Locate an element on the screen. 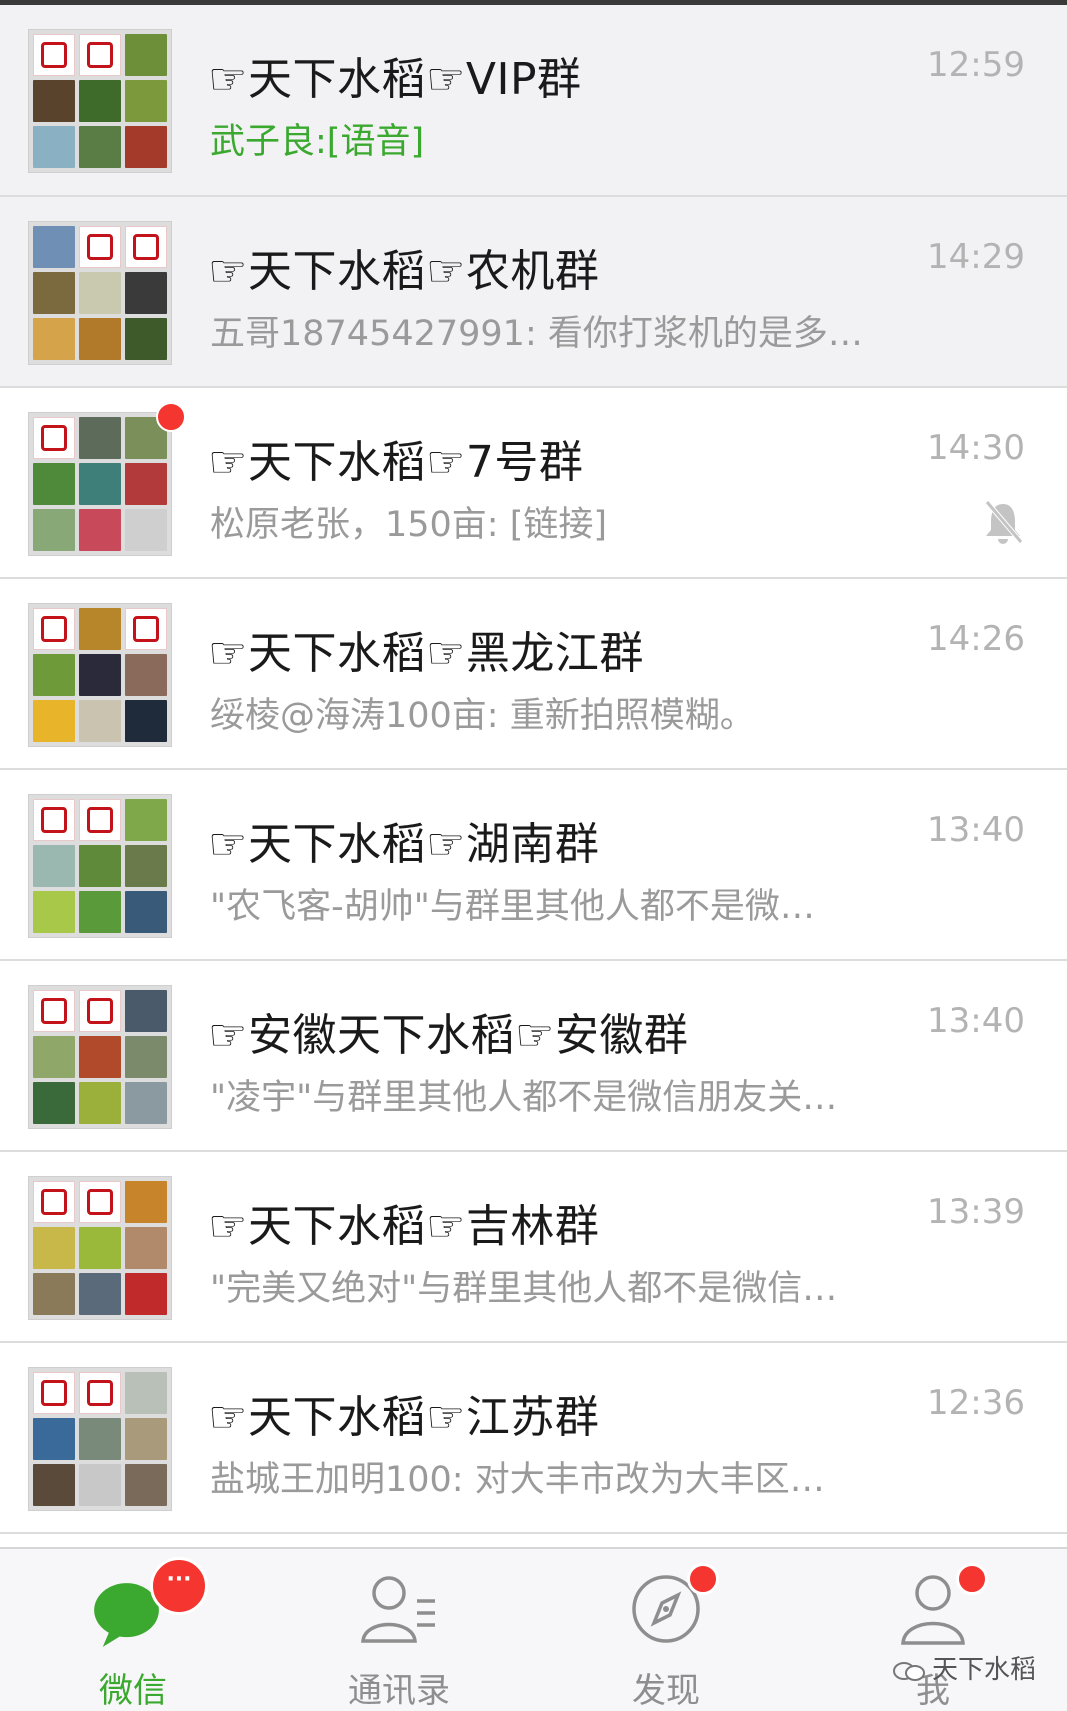 This screenshot has height=1711, width=1067. chat-preview: 松原老张，150亩: [链接] is located at coordinates (409, 525).